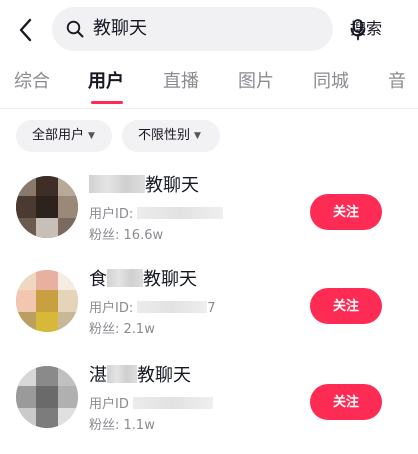 Image resolution: width=418 pixels, height=454 pixels. Describe the element at coordinates (256, 82) in the screenshot. I see `tab-images: 图片` at that location.